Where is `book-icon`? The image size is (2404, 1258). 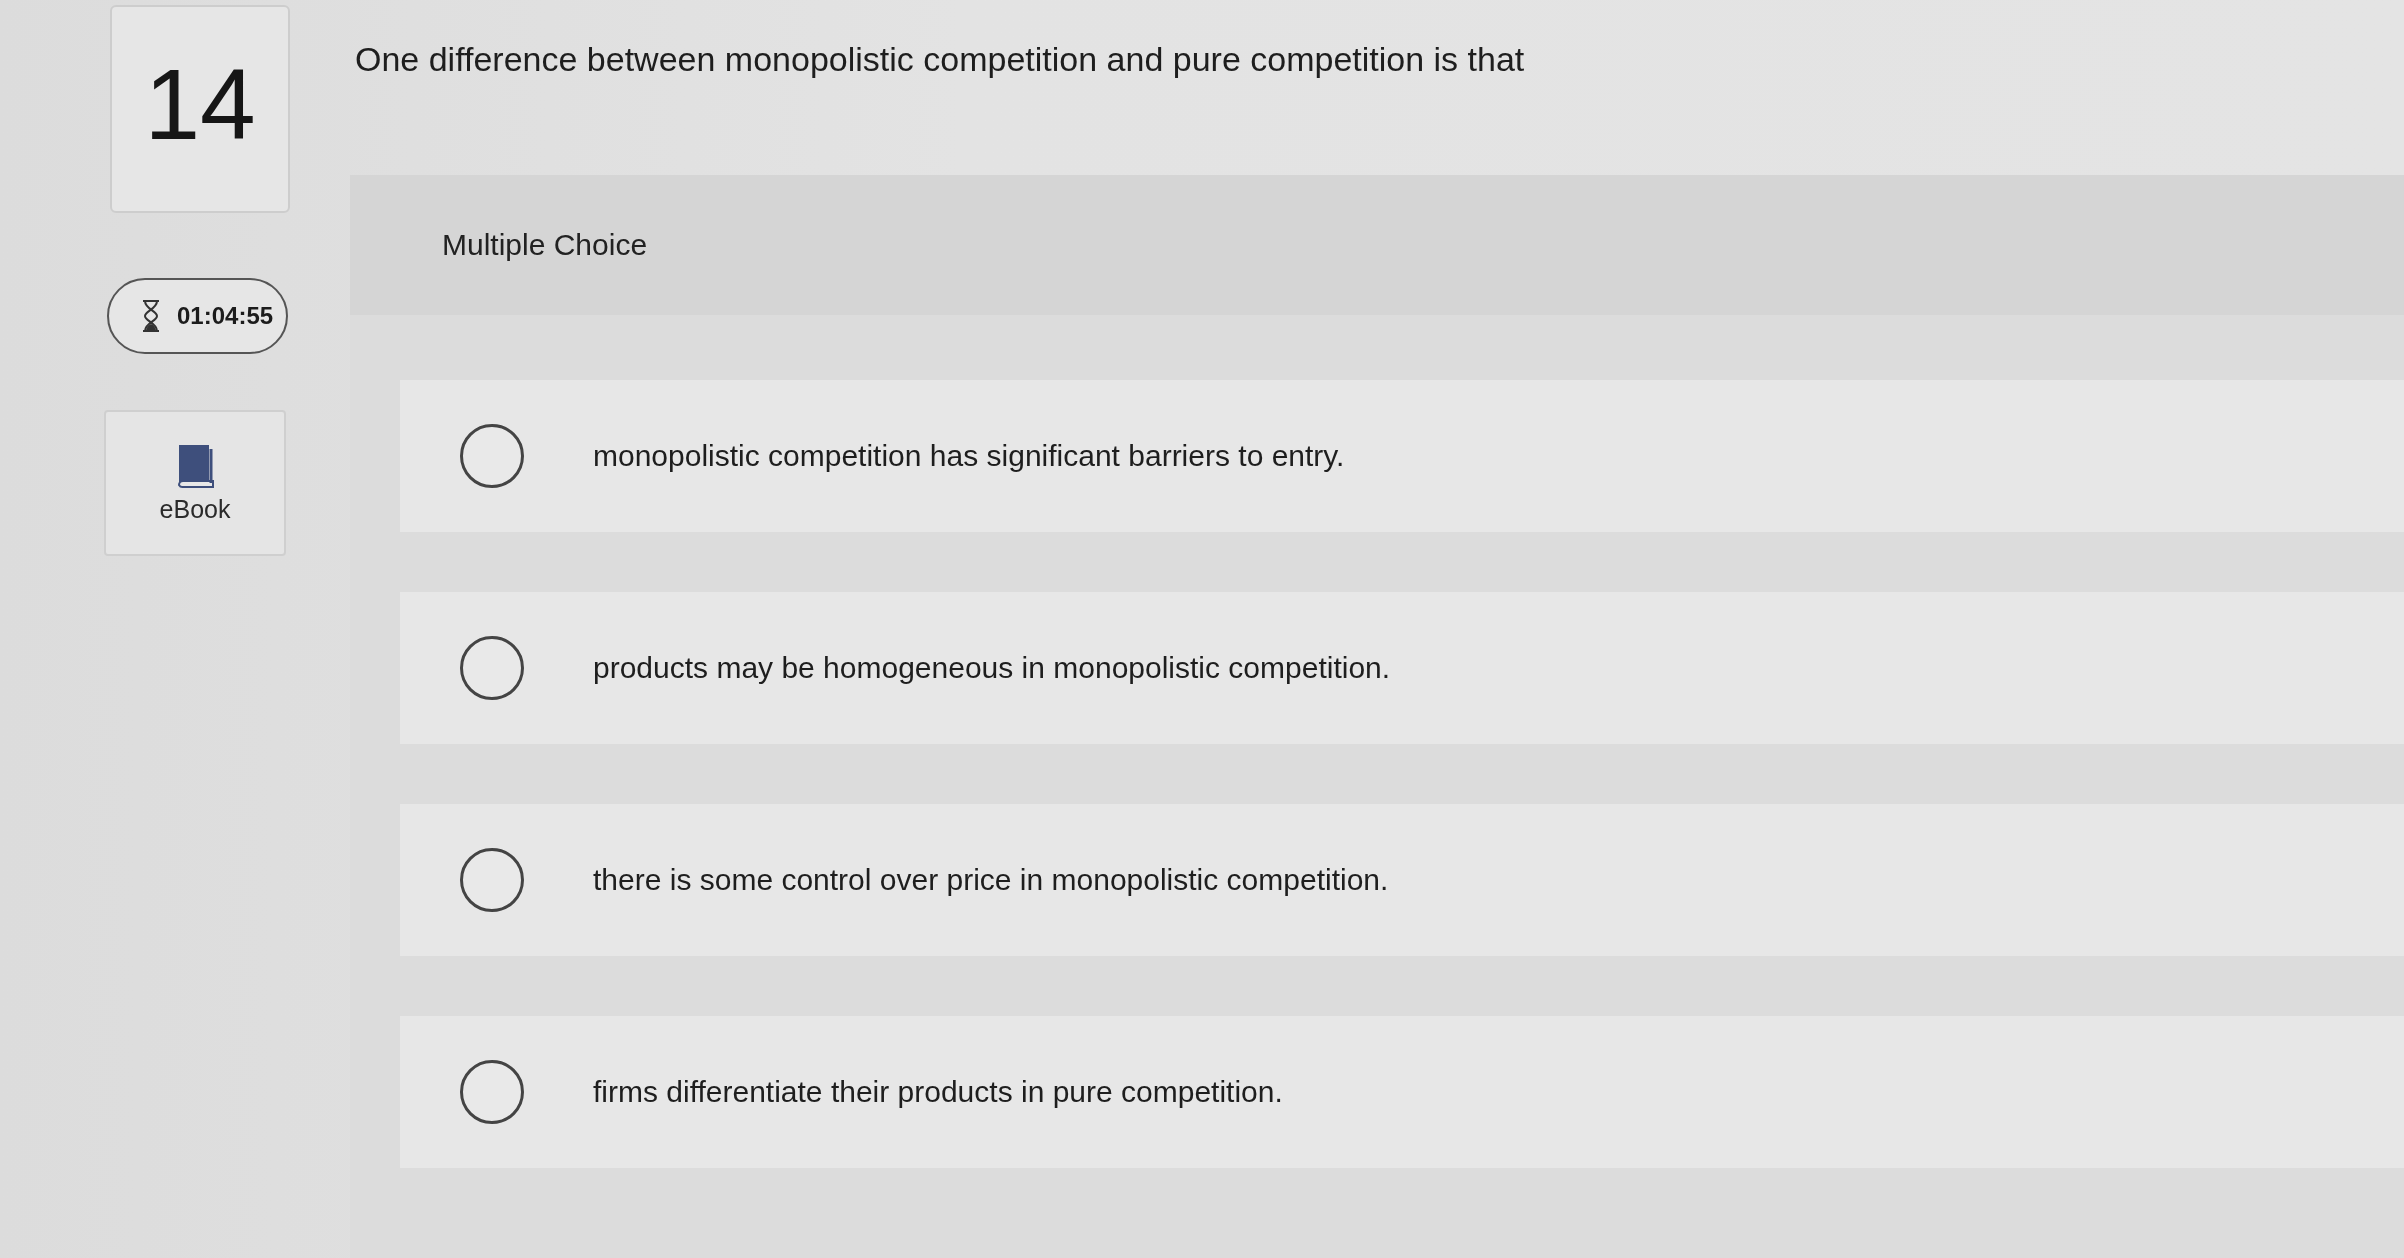
book-icon is located at coordinates (195, 465).